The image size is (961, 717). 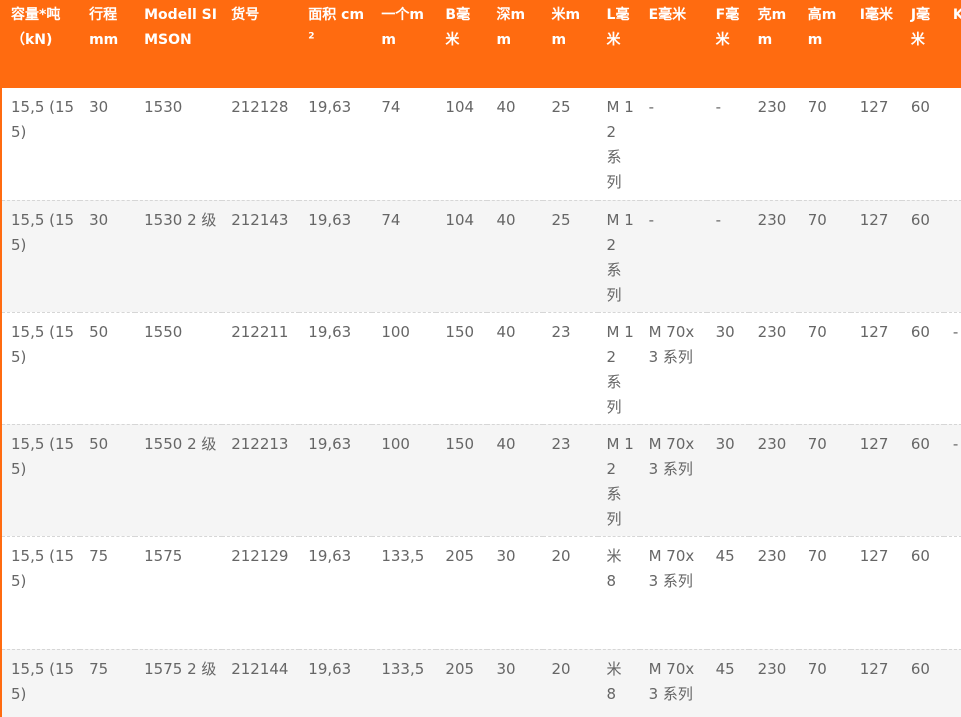 What do you see at coordinates (920, 27) in the screenshot?
I see `header-j: J毫米` at bounding box center [920, 27].